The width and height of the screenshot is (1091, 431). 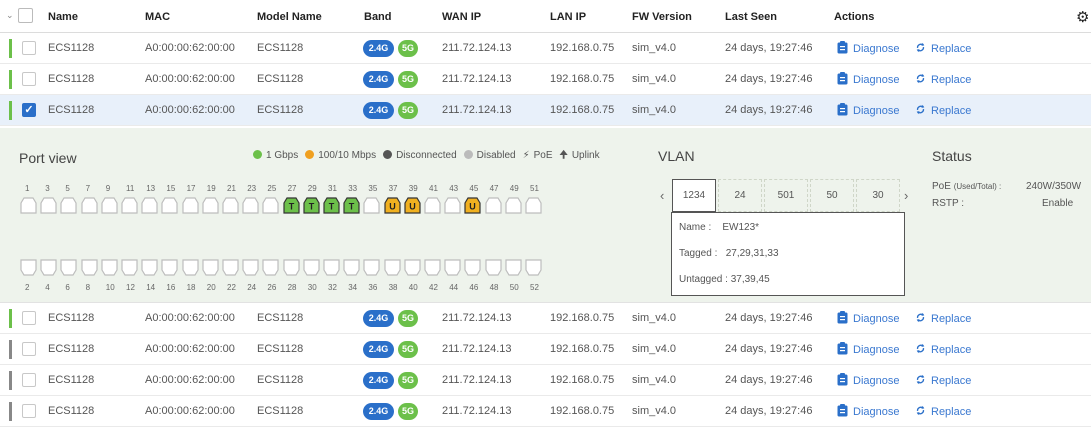 What do you see at coordinates (10, 15) in the screenshot?
I see `chevron-down-icon: ⌄` at bounding box center [10, 15].